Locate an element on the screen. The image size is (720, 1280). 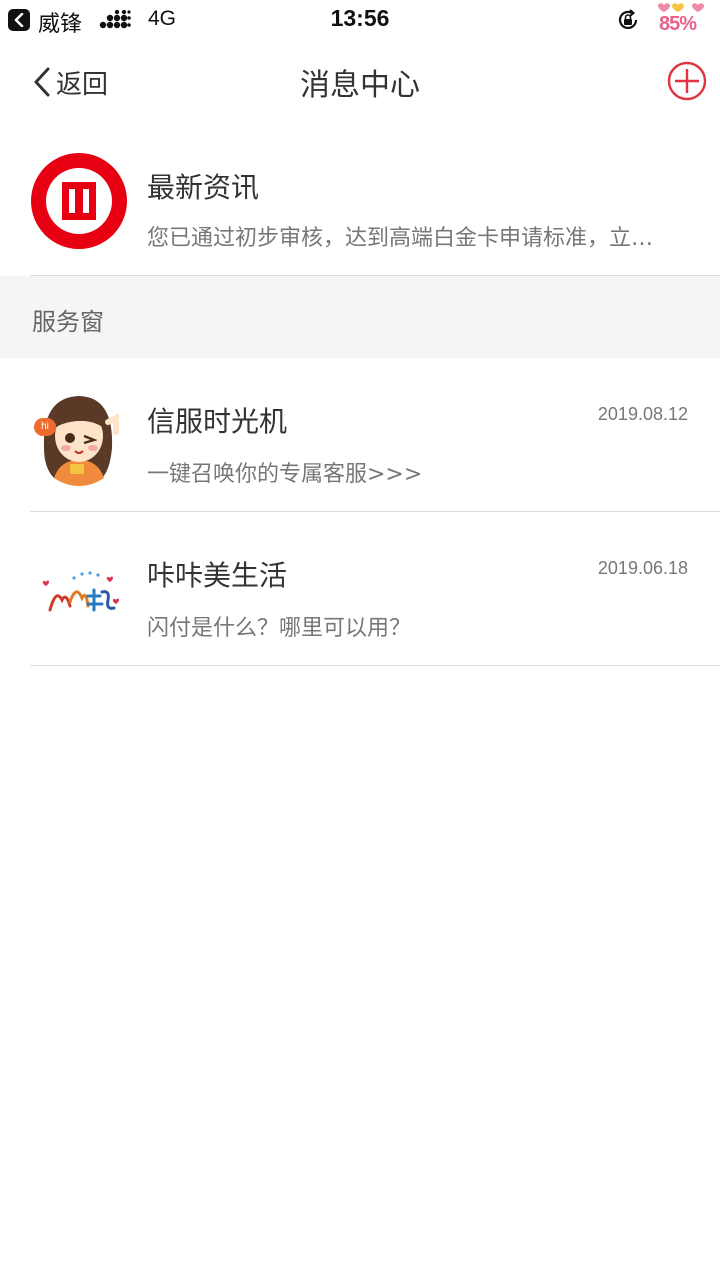
rotation-lock-icon is located at coordinates (628, 19).